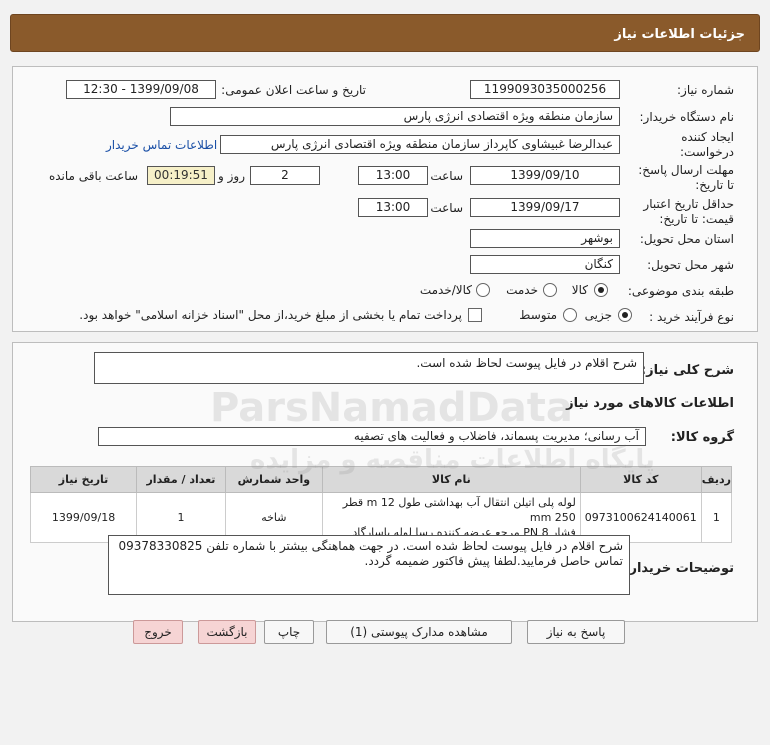 The height and width of the screenshot is (745, 770). What do you see at coordinates (93, 176) in the screenshot?
I see `remaining-label: ساعت باقی مانده` at bounding box center [93, 176].